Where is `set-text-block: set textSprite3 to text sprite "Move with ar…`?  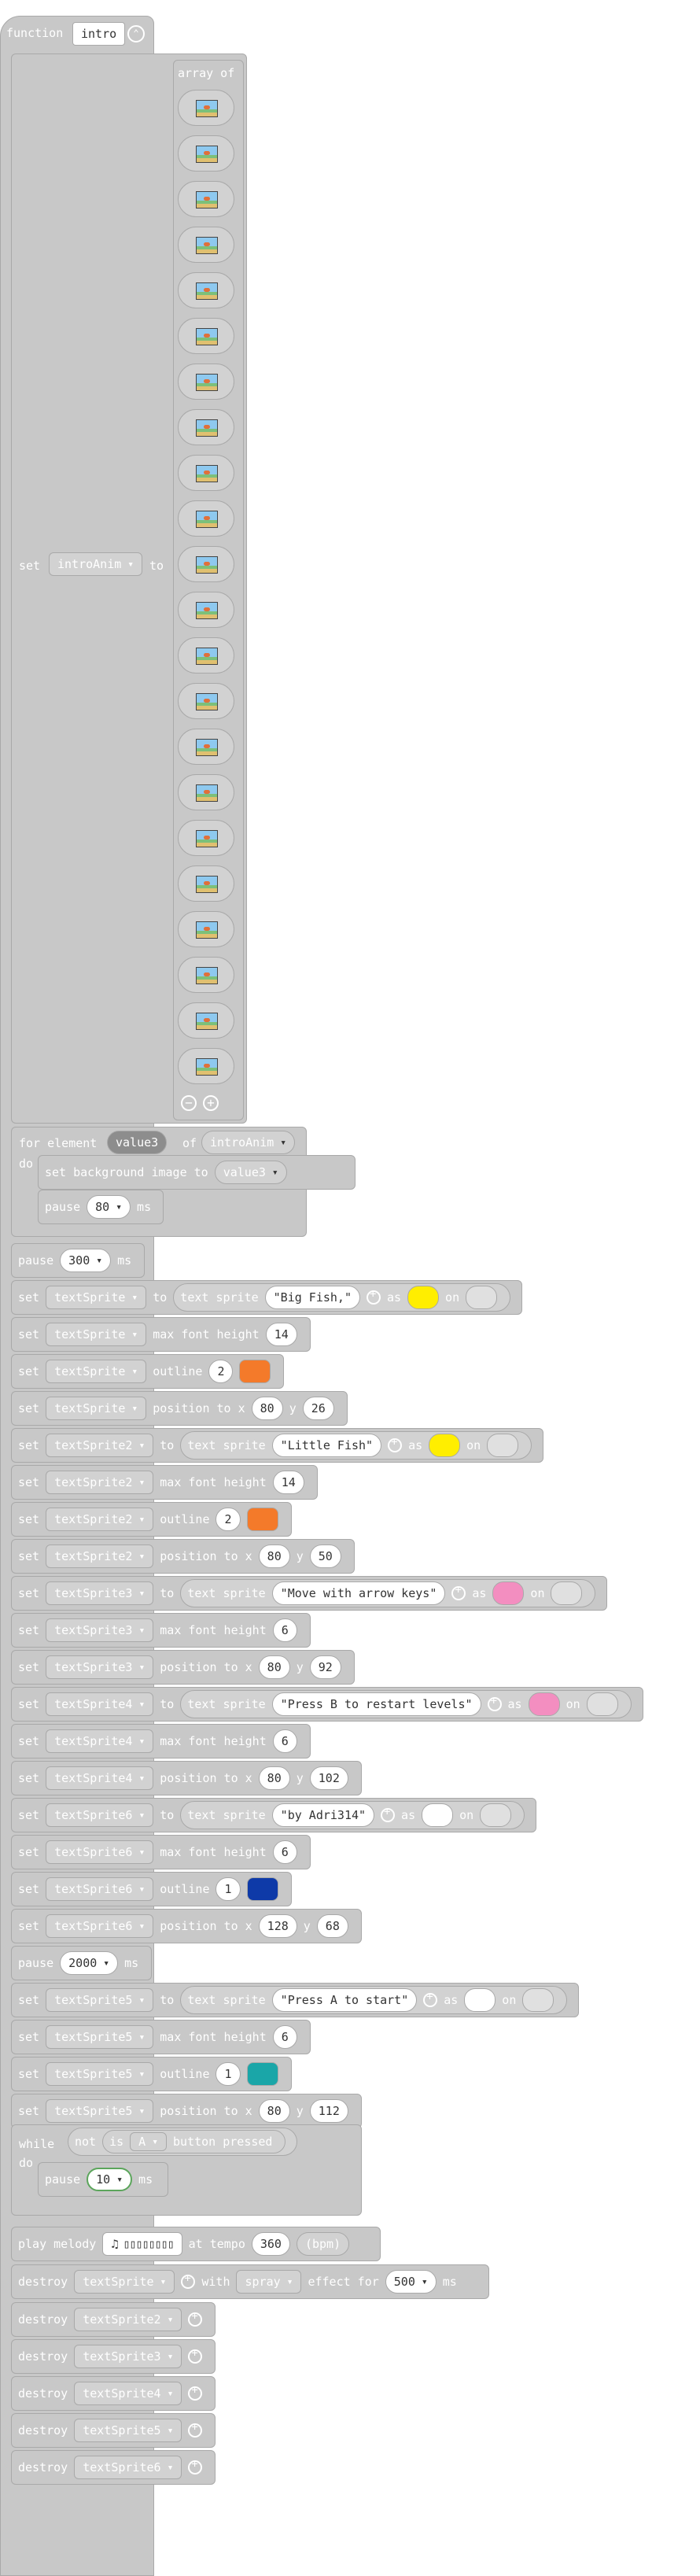
set-text-block: set textSprite3 to text sprite "Move with ar… is located at coordinates (309, 1594).